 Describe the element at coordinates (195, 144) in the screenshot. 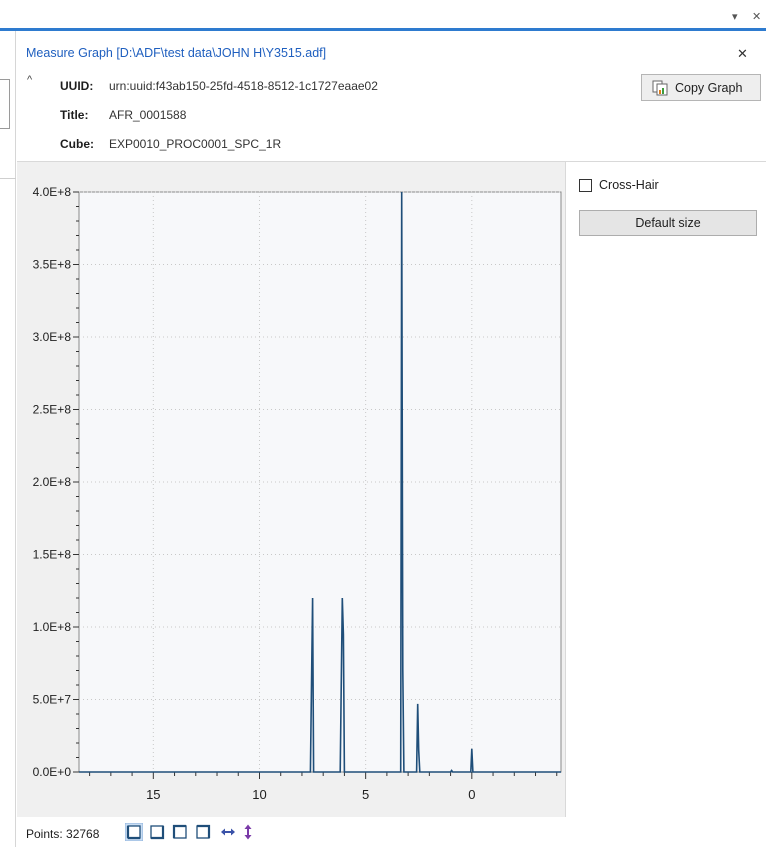

I see `cube-value: EXP0010_PROC0001_SPC_1R` at that location.